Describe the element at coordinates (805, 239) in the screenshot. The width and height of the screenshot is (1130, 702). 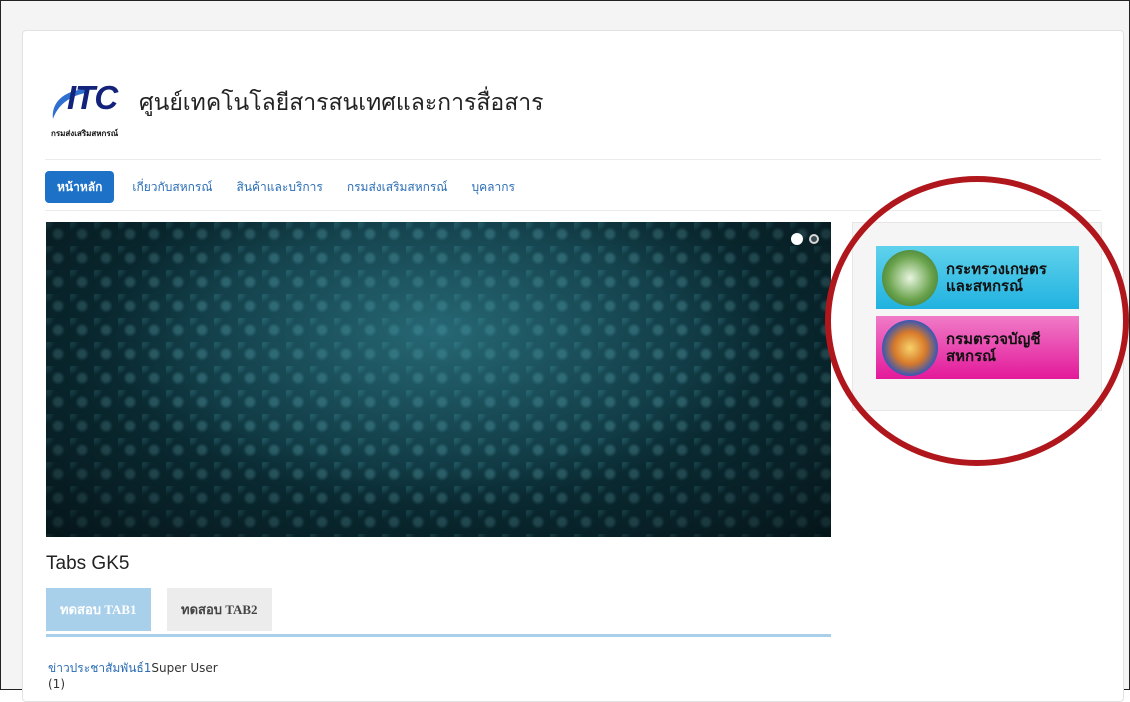
I see `slider-pagination` at that location.